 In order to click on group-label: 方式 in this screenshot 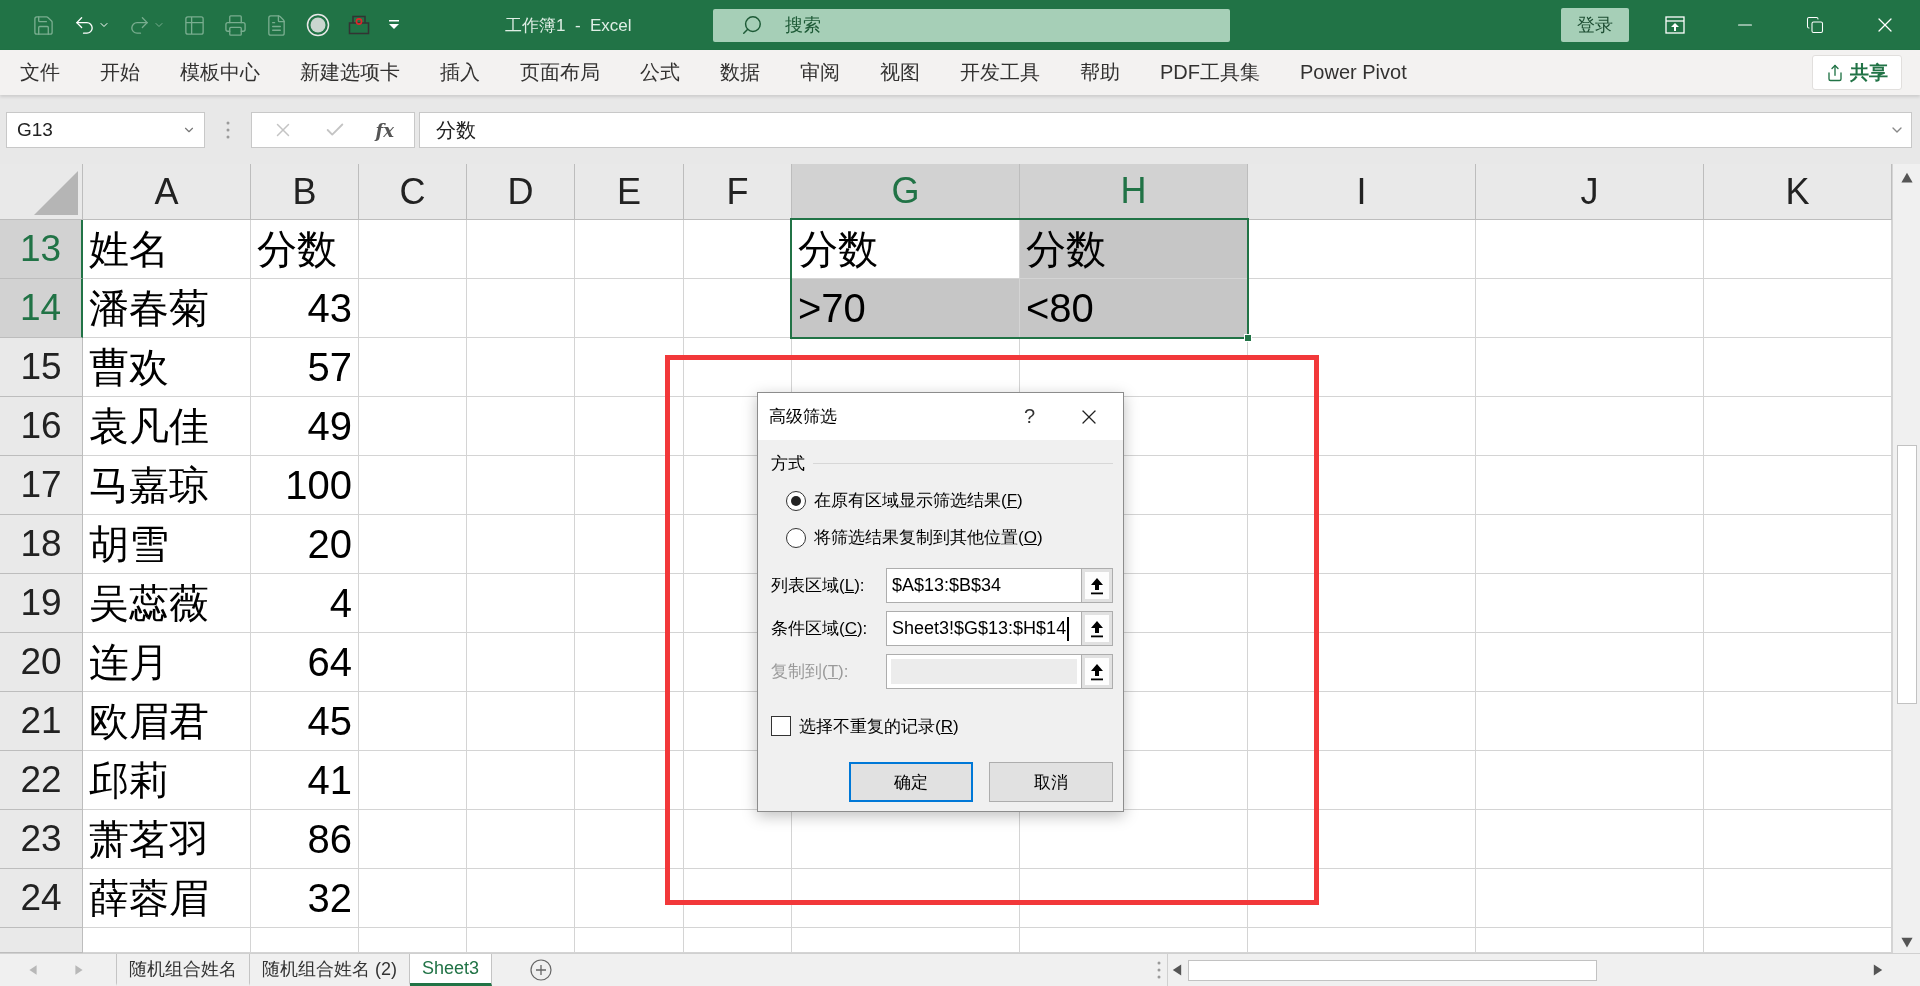, I will do `click(788, 463)`.